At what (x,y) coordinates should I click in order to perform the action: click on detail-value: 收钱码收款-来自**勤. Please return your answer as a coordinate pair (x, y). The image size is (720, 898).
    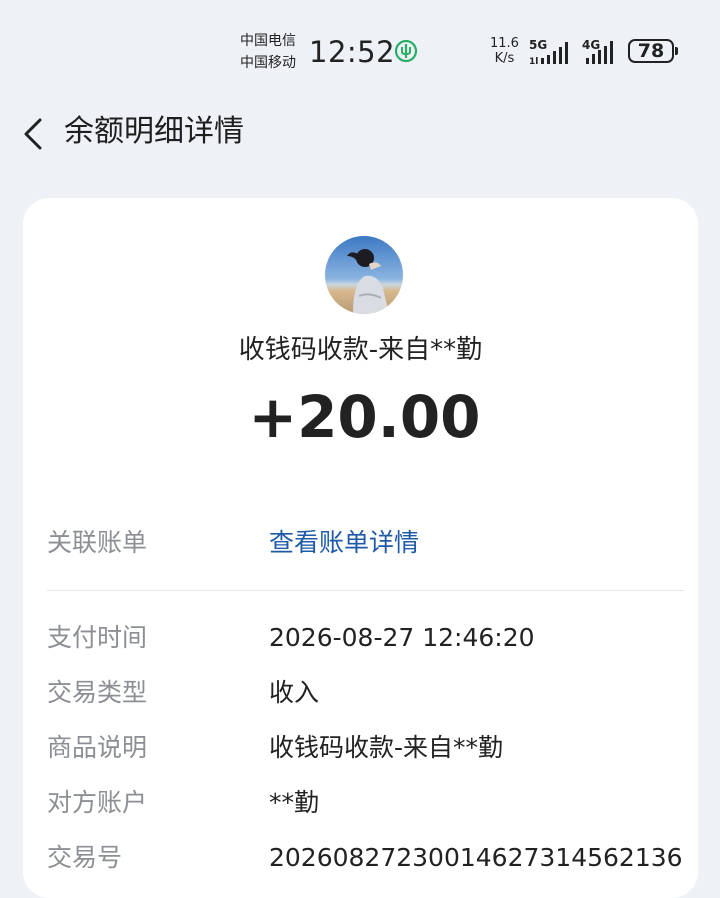
    Looking at the image, I should click on (386, 747).